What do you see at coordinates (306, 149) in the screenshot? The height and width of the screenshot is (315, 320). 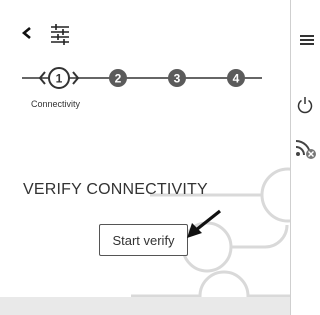 I see `rss-offline-icon` at bounding box center [306, 149].